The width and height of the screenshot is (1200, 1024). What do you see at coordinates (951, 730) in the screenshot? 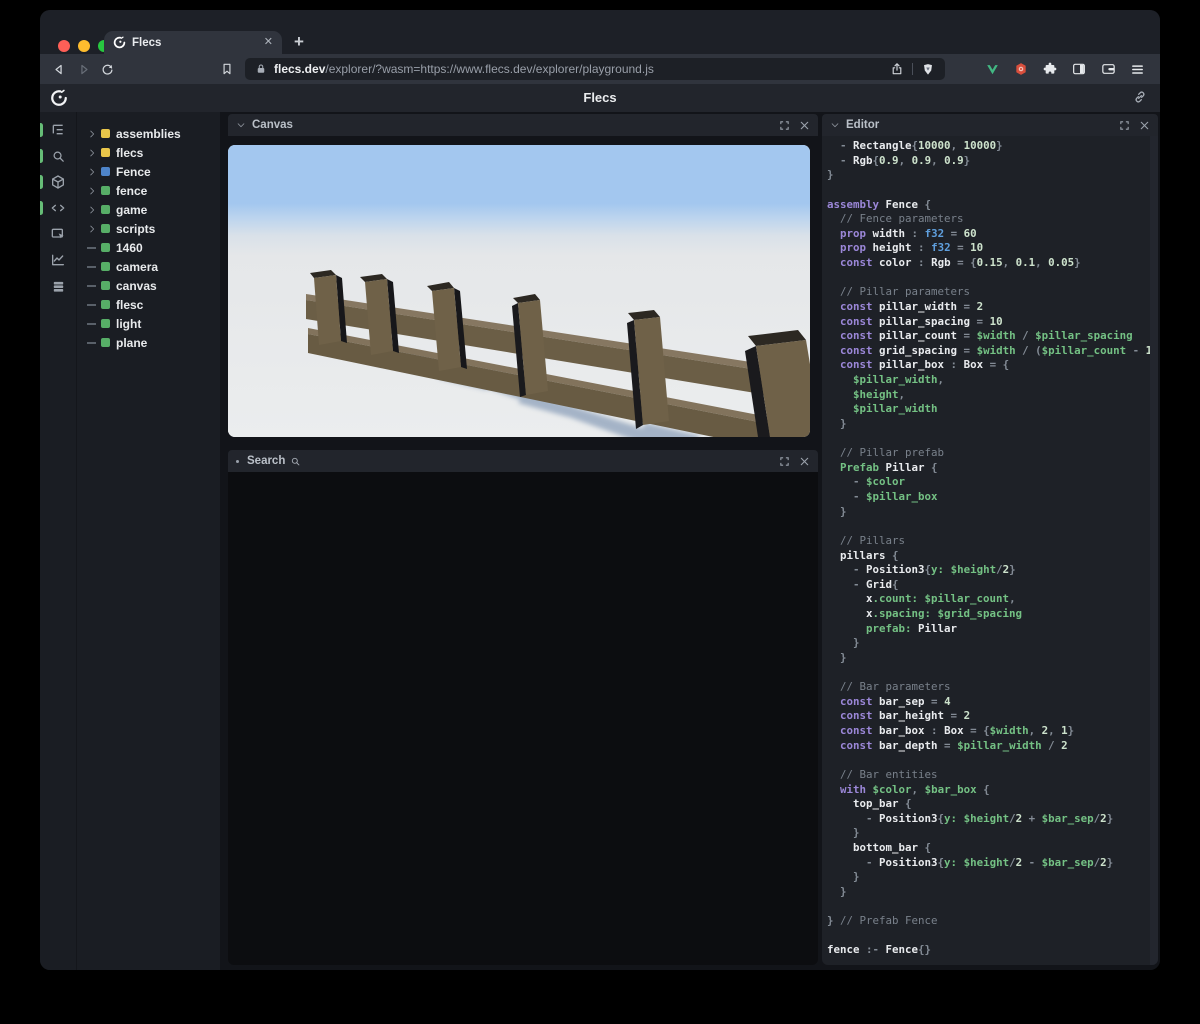
I see `code-line: const bar_box : Box = {$width, 2, 1}` at bounding box center [951, 730].